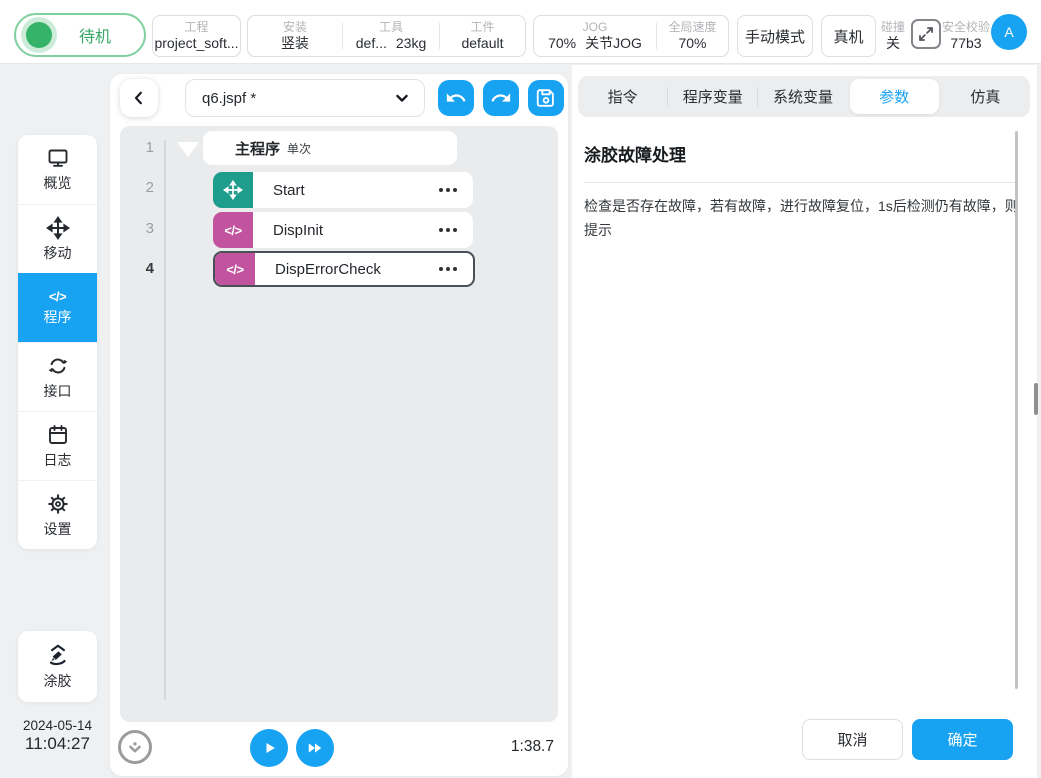 The height and width of the screenshot is (778, 1041). Describe the element at coordinates (343, 230) in the screenshot. I see `program-row-dispinit: </> DispInit` at that location.